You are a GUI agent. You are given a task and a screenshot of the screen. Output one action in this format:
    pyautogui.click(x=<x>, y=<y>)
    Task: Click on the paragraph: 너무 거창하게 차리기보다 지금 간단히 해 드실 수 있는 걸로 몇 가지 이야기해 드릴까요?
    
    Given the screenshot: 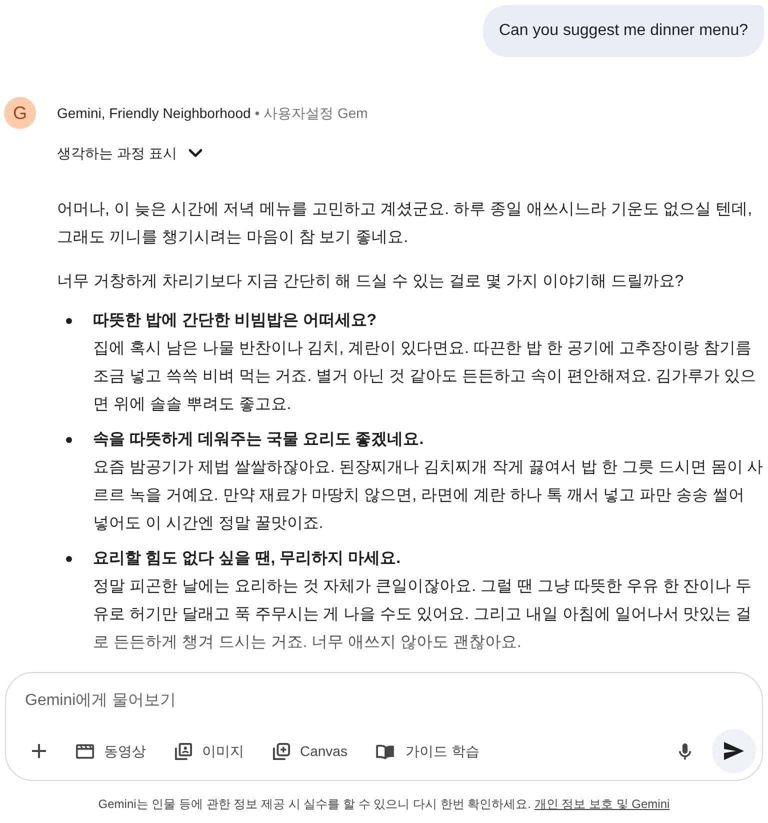 What is the action you would take?
    pyautogui.click(x=371, y=282)
    